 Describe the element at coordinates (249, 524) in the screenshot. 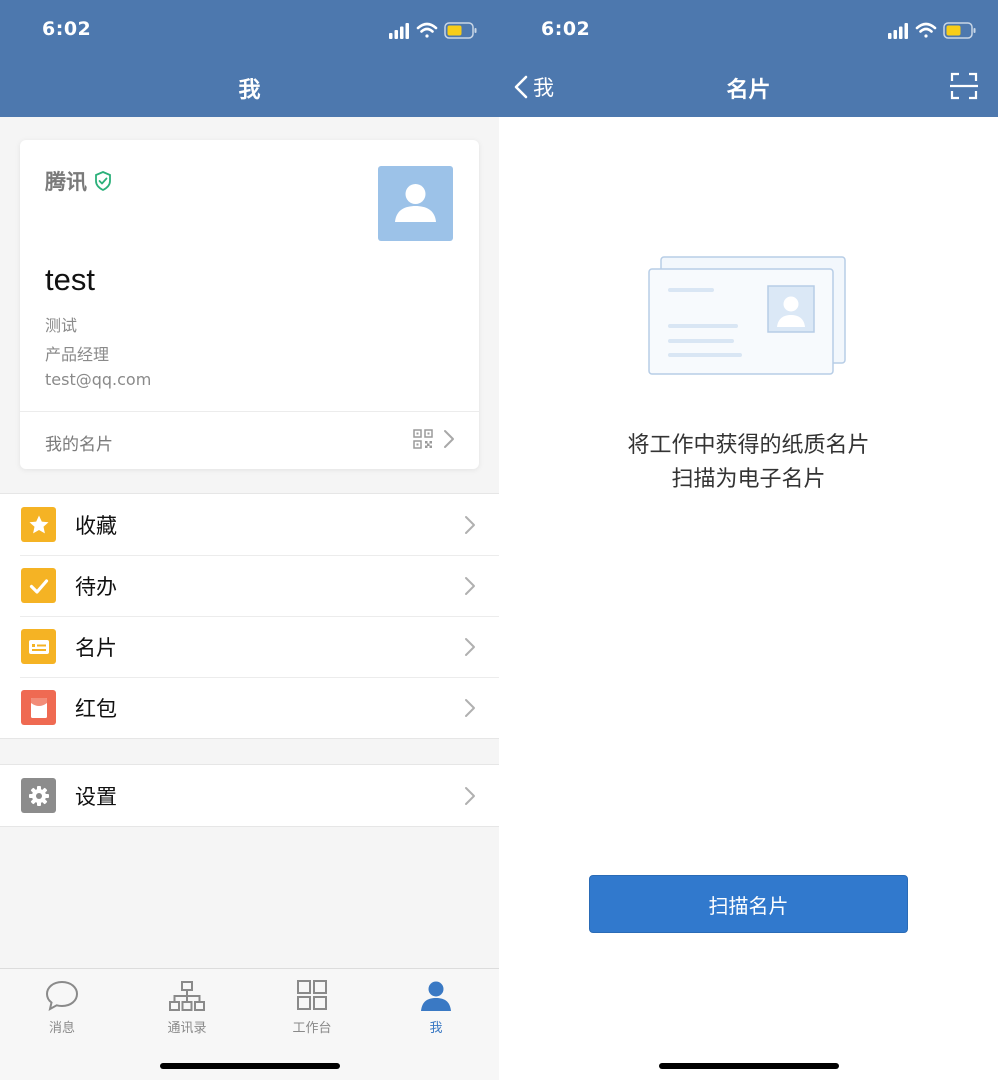

I see `menu-item-favorites: 收藏` at that location.